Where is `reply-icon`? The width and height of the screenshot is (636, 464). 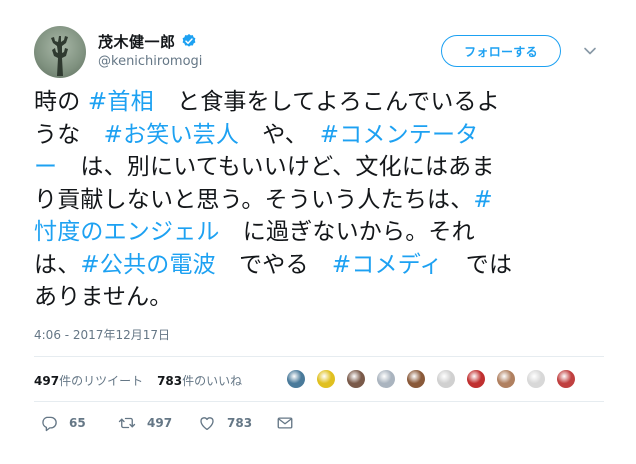 reply-icon is located at coordinates (49, 424).